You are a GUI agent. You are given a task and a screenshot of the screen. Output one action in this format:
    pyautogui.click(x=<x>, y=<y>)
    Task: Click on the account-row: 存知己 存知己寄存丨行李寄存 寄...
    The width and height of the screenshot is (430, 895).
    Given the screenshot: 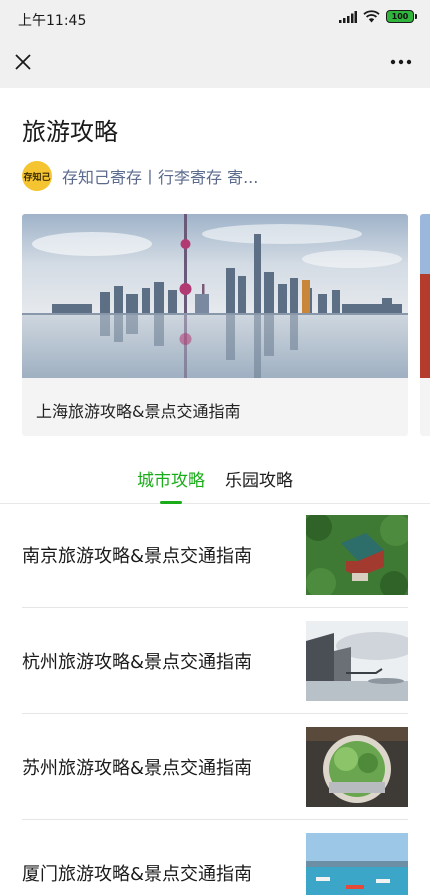 What is the action you would take?
    pyautogui.click(x=140, y=176)
    